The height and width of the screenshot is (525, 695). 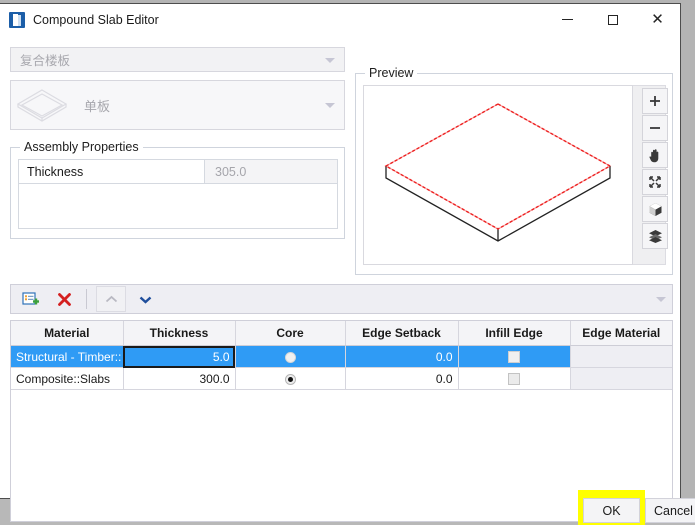 I want to click on close-icon: ✕, so click(x=657, y=19).